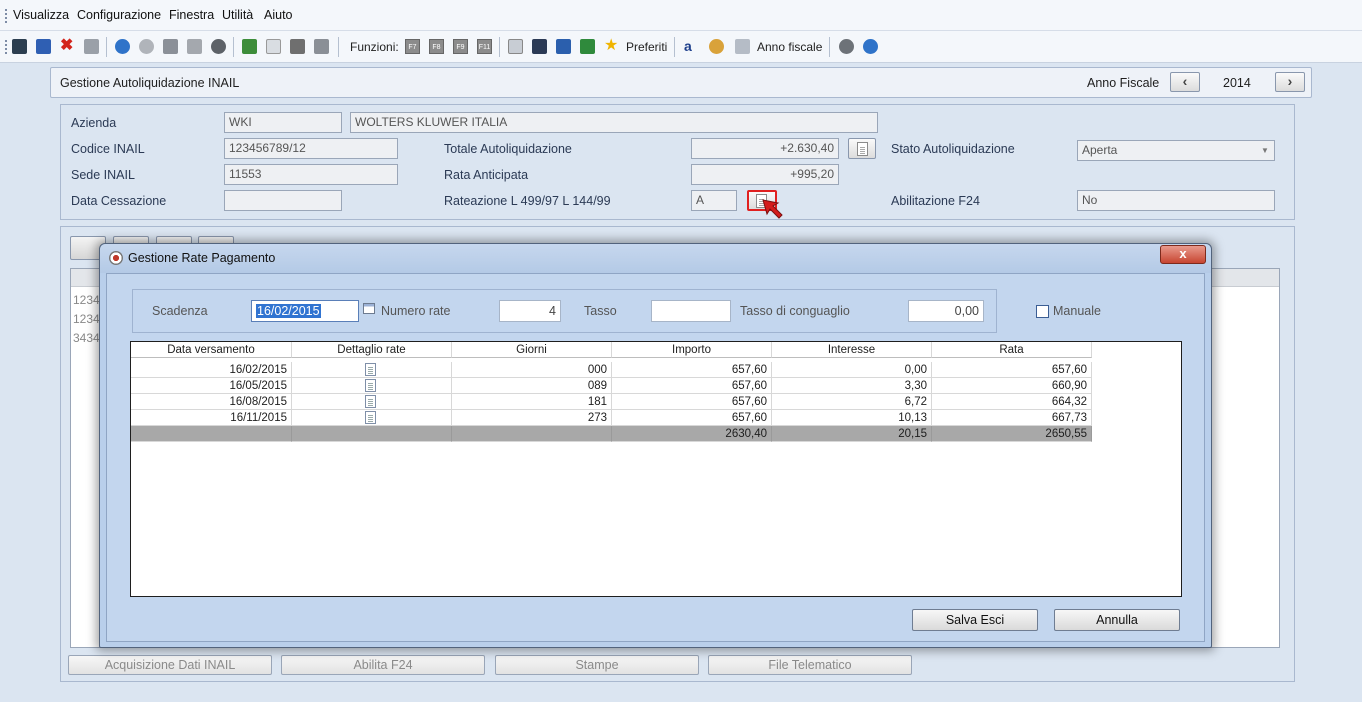 The height and width of the screenshot is (702, 1362). I want to click on calculator-icon, so click(194, 46).